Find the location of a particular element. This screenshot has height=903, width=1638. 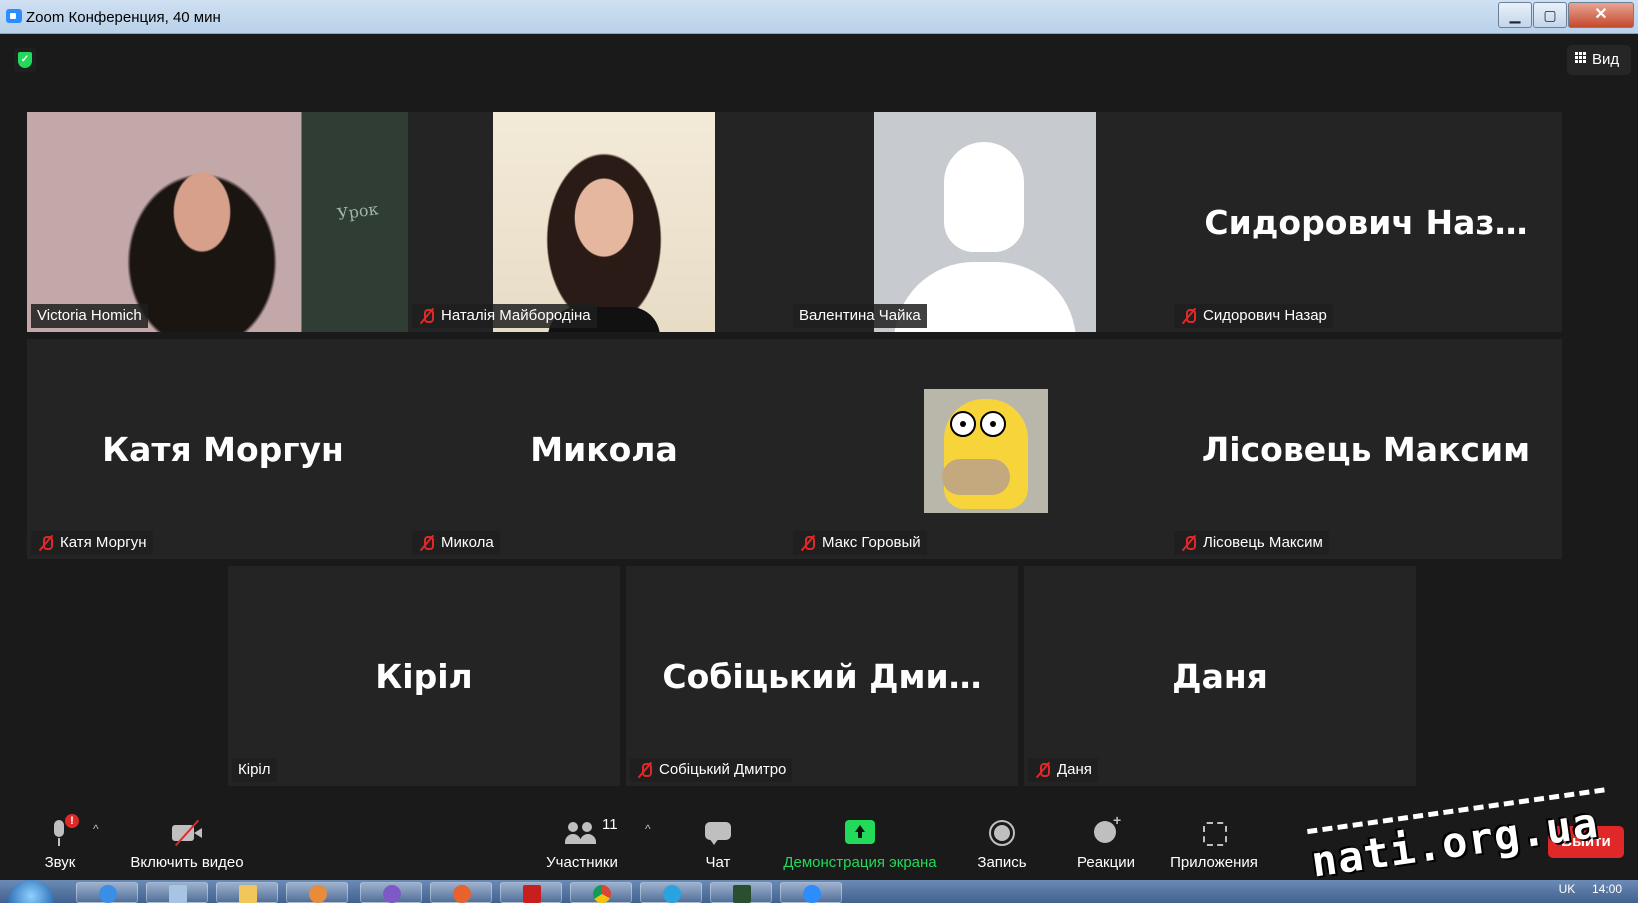

participant-name: Наталія Майбородіна is located at coordinates (516, 315).